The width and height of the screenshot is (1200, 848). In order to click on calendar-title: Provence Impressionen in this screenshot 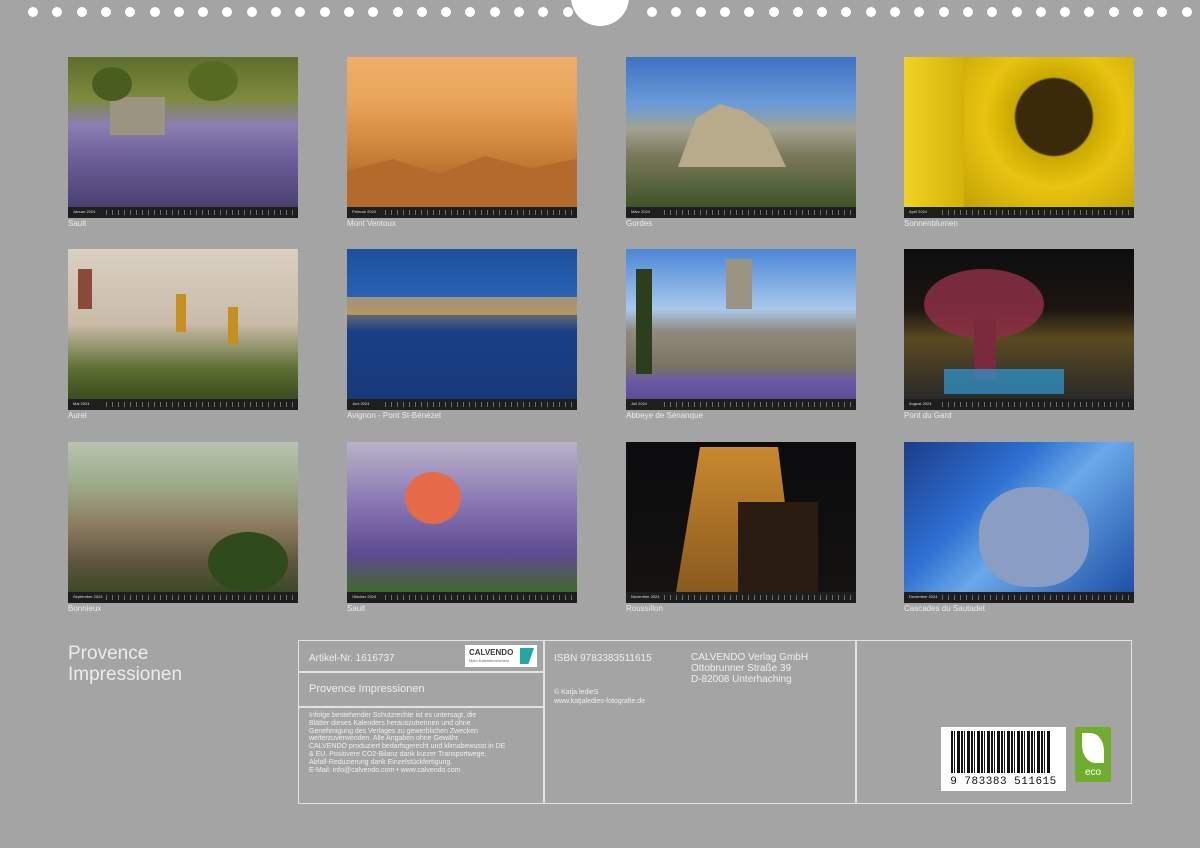, I will do `click(125, 664)`.